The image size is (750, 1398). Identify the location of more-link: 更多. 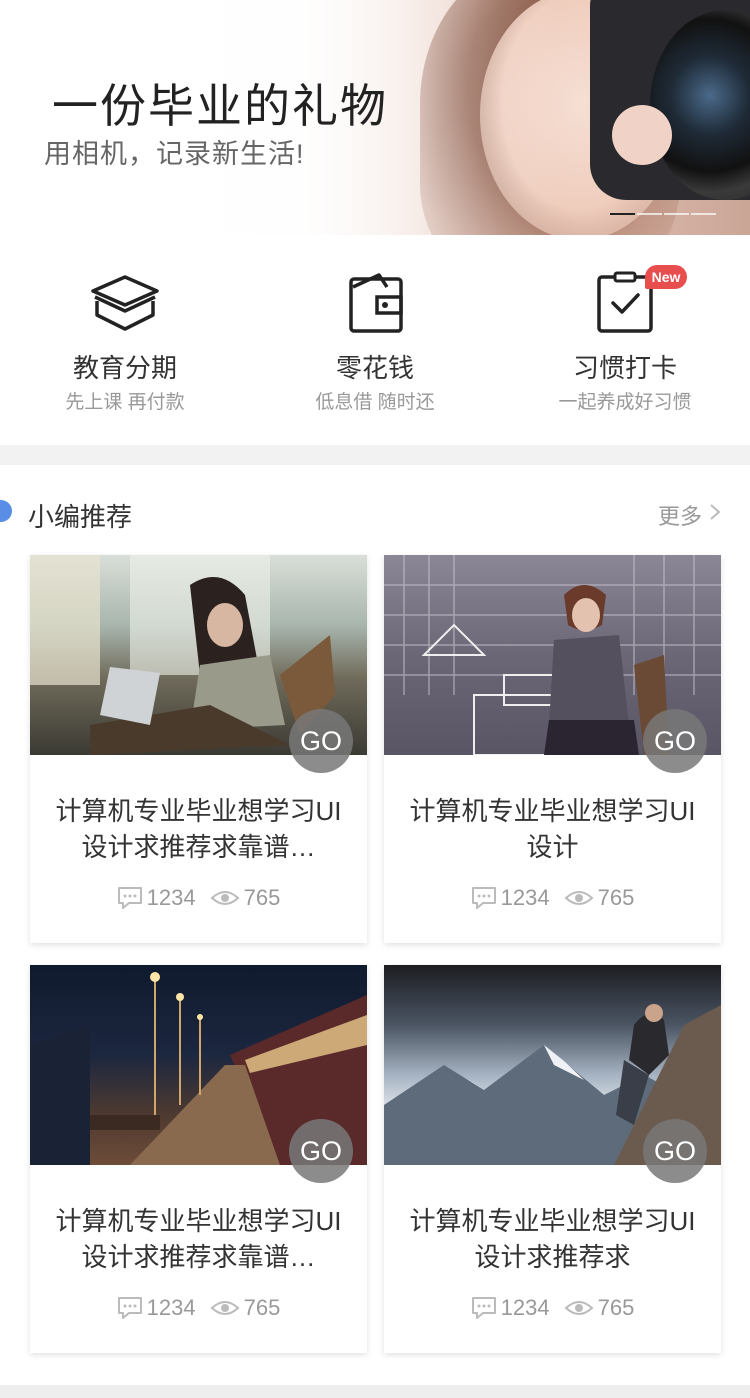
(680, 515).